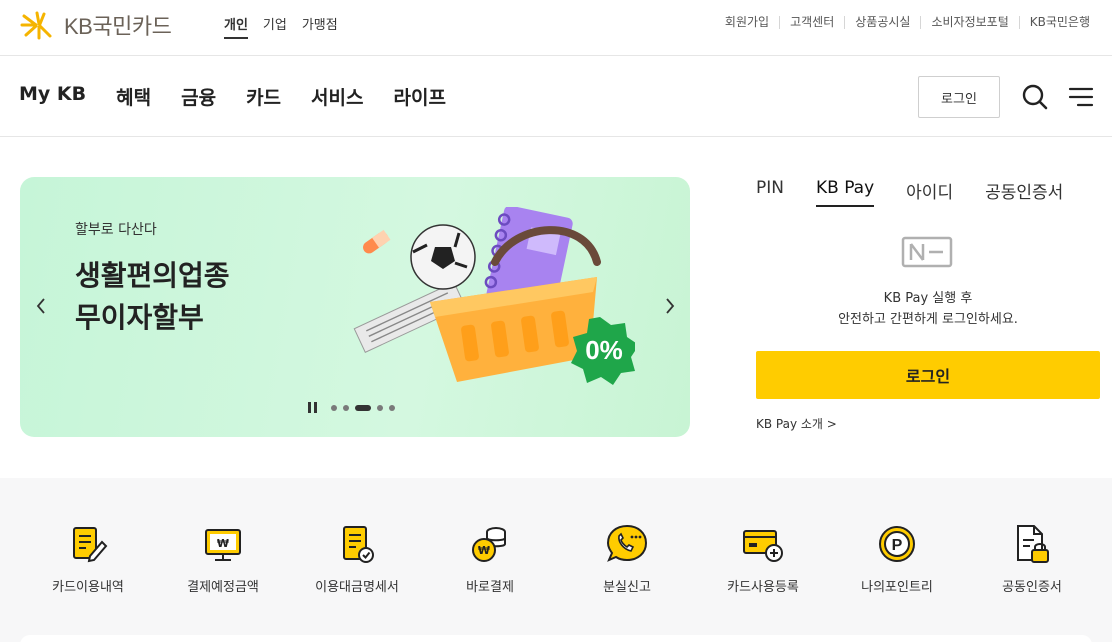  I want to click on shopping-basket-illustration: 0%, so click(494, 296).